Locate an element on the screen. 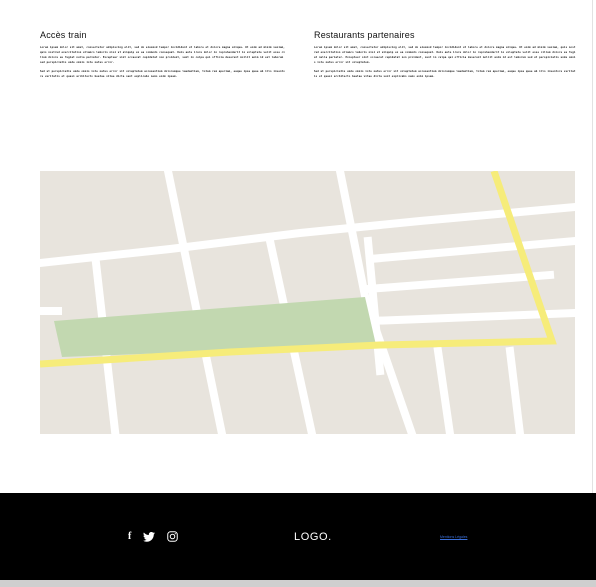 The height and width of the screenshot is (587, 596). facebook-icon: f is located at coordinates (129, 536).